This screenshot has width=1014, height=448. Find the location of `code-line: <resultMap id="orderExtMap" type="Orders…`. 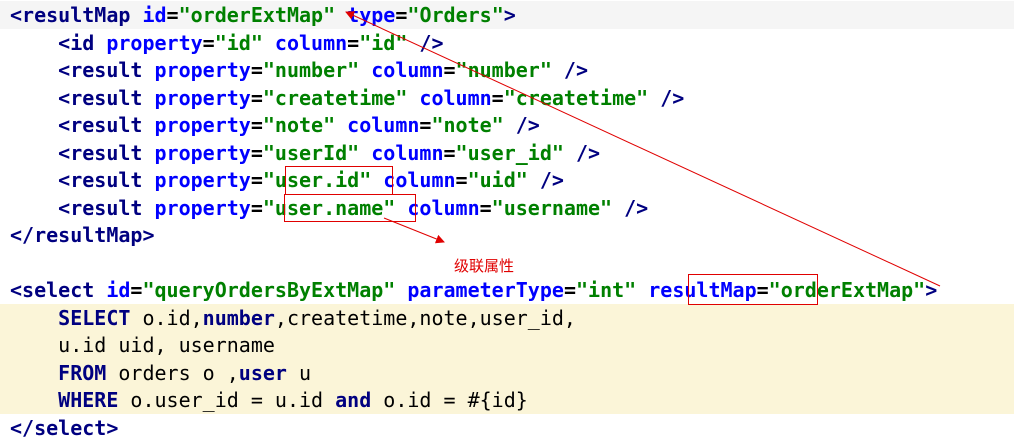

code-line: <resultMap id="orderExtMap" type="Orders… is located at coordinates (263, 16).